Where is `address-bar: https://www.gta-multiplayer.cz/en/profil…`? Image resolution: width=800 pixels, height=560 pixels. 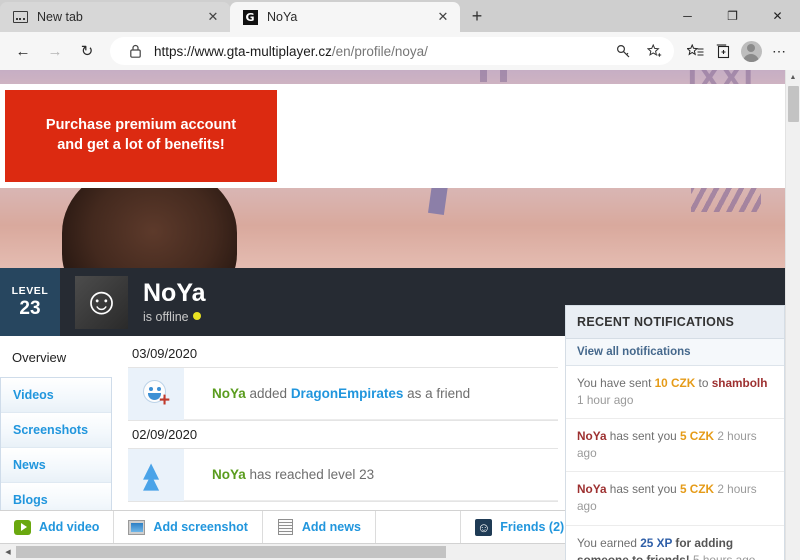 address-bar: https://www.gta-multiplayer.cz/en/profil… is located at coordinates (392, 51).